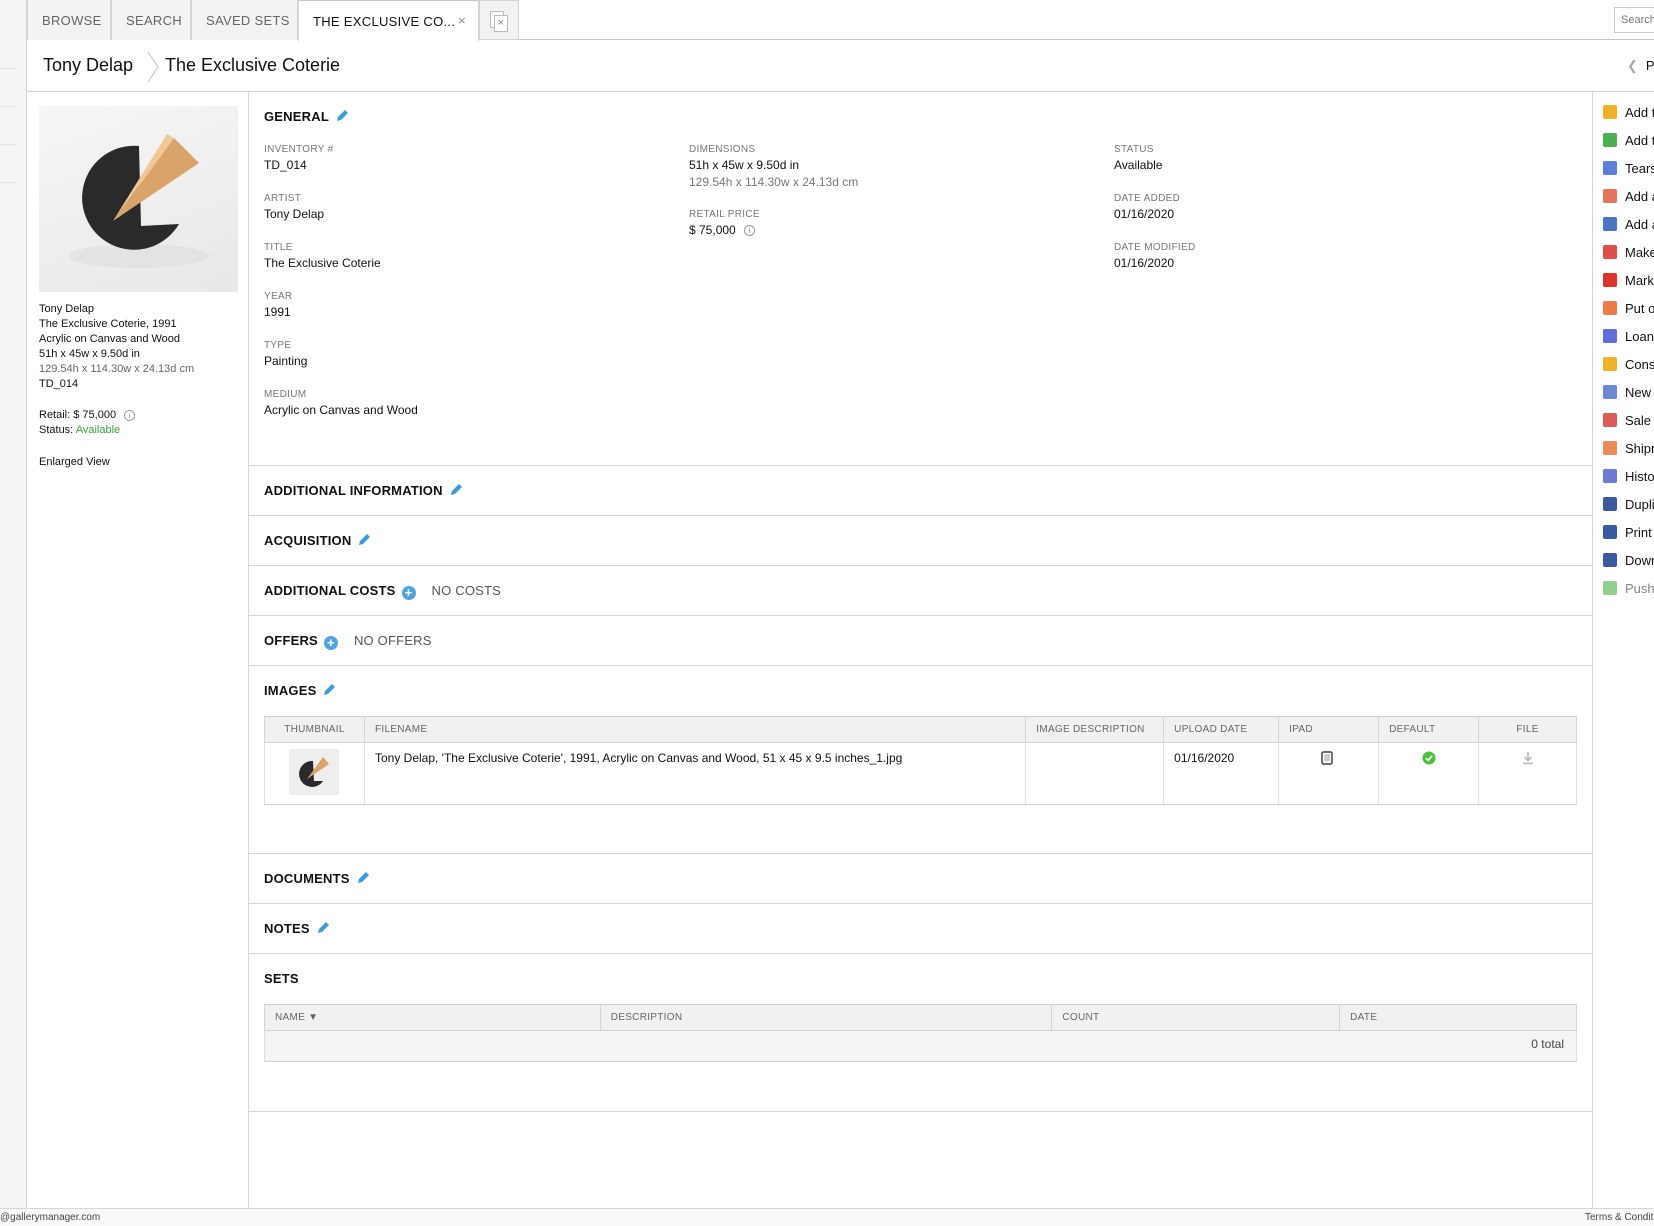 The image size is (1654, 1226). I want to click on add-cost-icon: +, so click(408, 593).